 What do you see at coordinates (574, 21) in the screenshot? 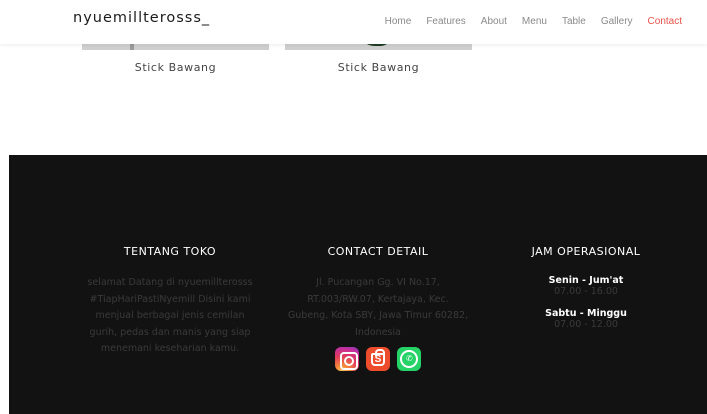
I see `nav-table: Table` at bounding box center [574, 21].